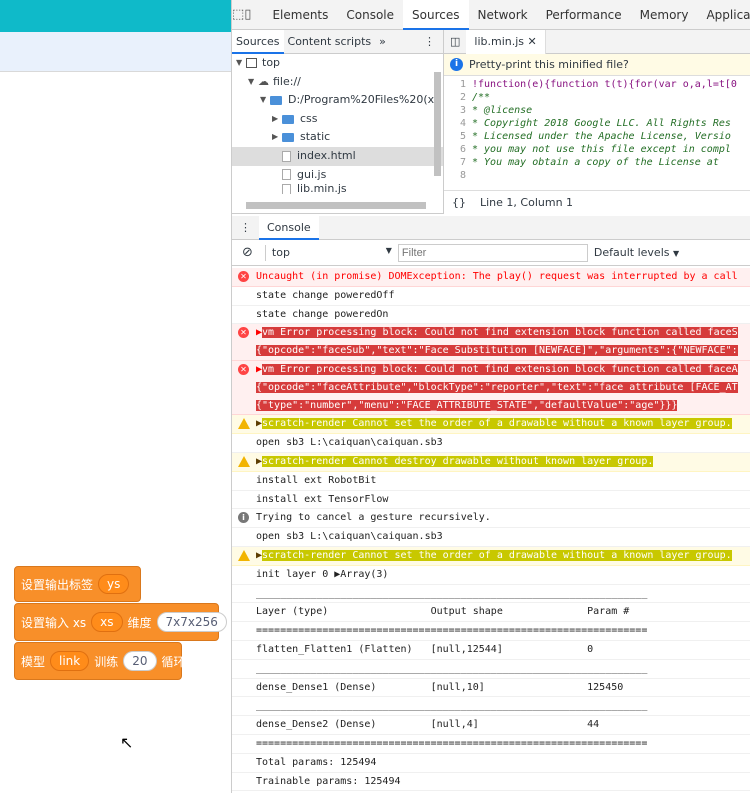 The width and height of the screenshot is (750, 793). I want to click on editor-tab: lib.min.js ✕, so click(506, 41).